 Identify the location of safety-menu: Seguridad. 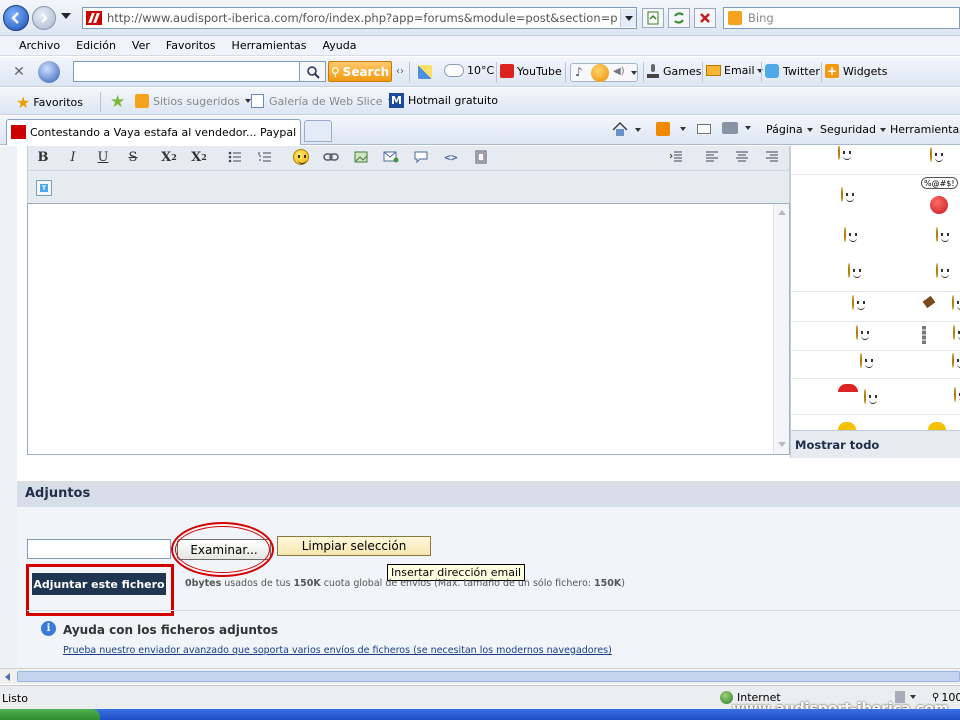
(853, 129).